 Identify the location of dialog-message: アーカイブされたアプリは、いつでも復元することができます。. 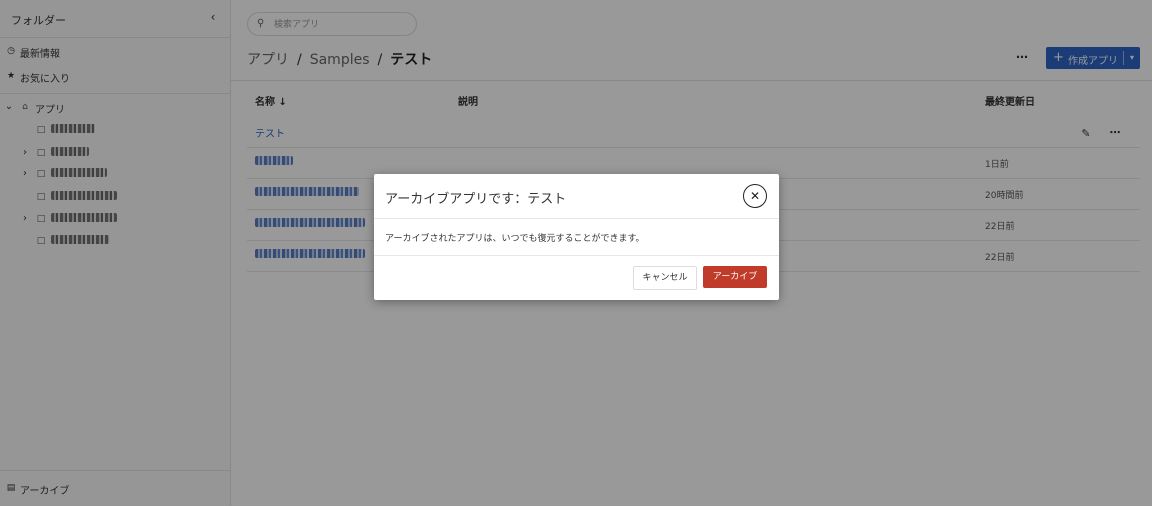
(515, 239).